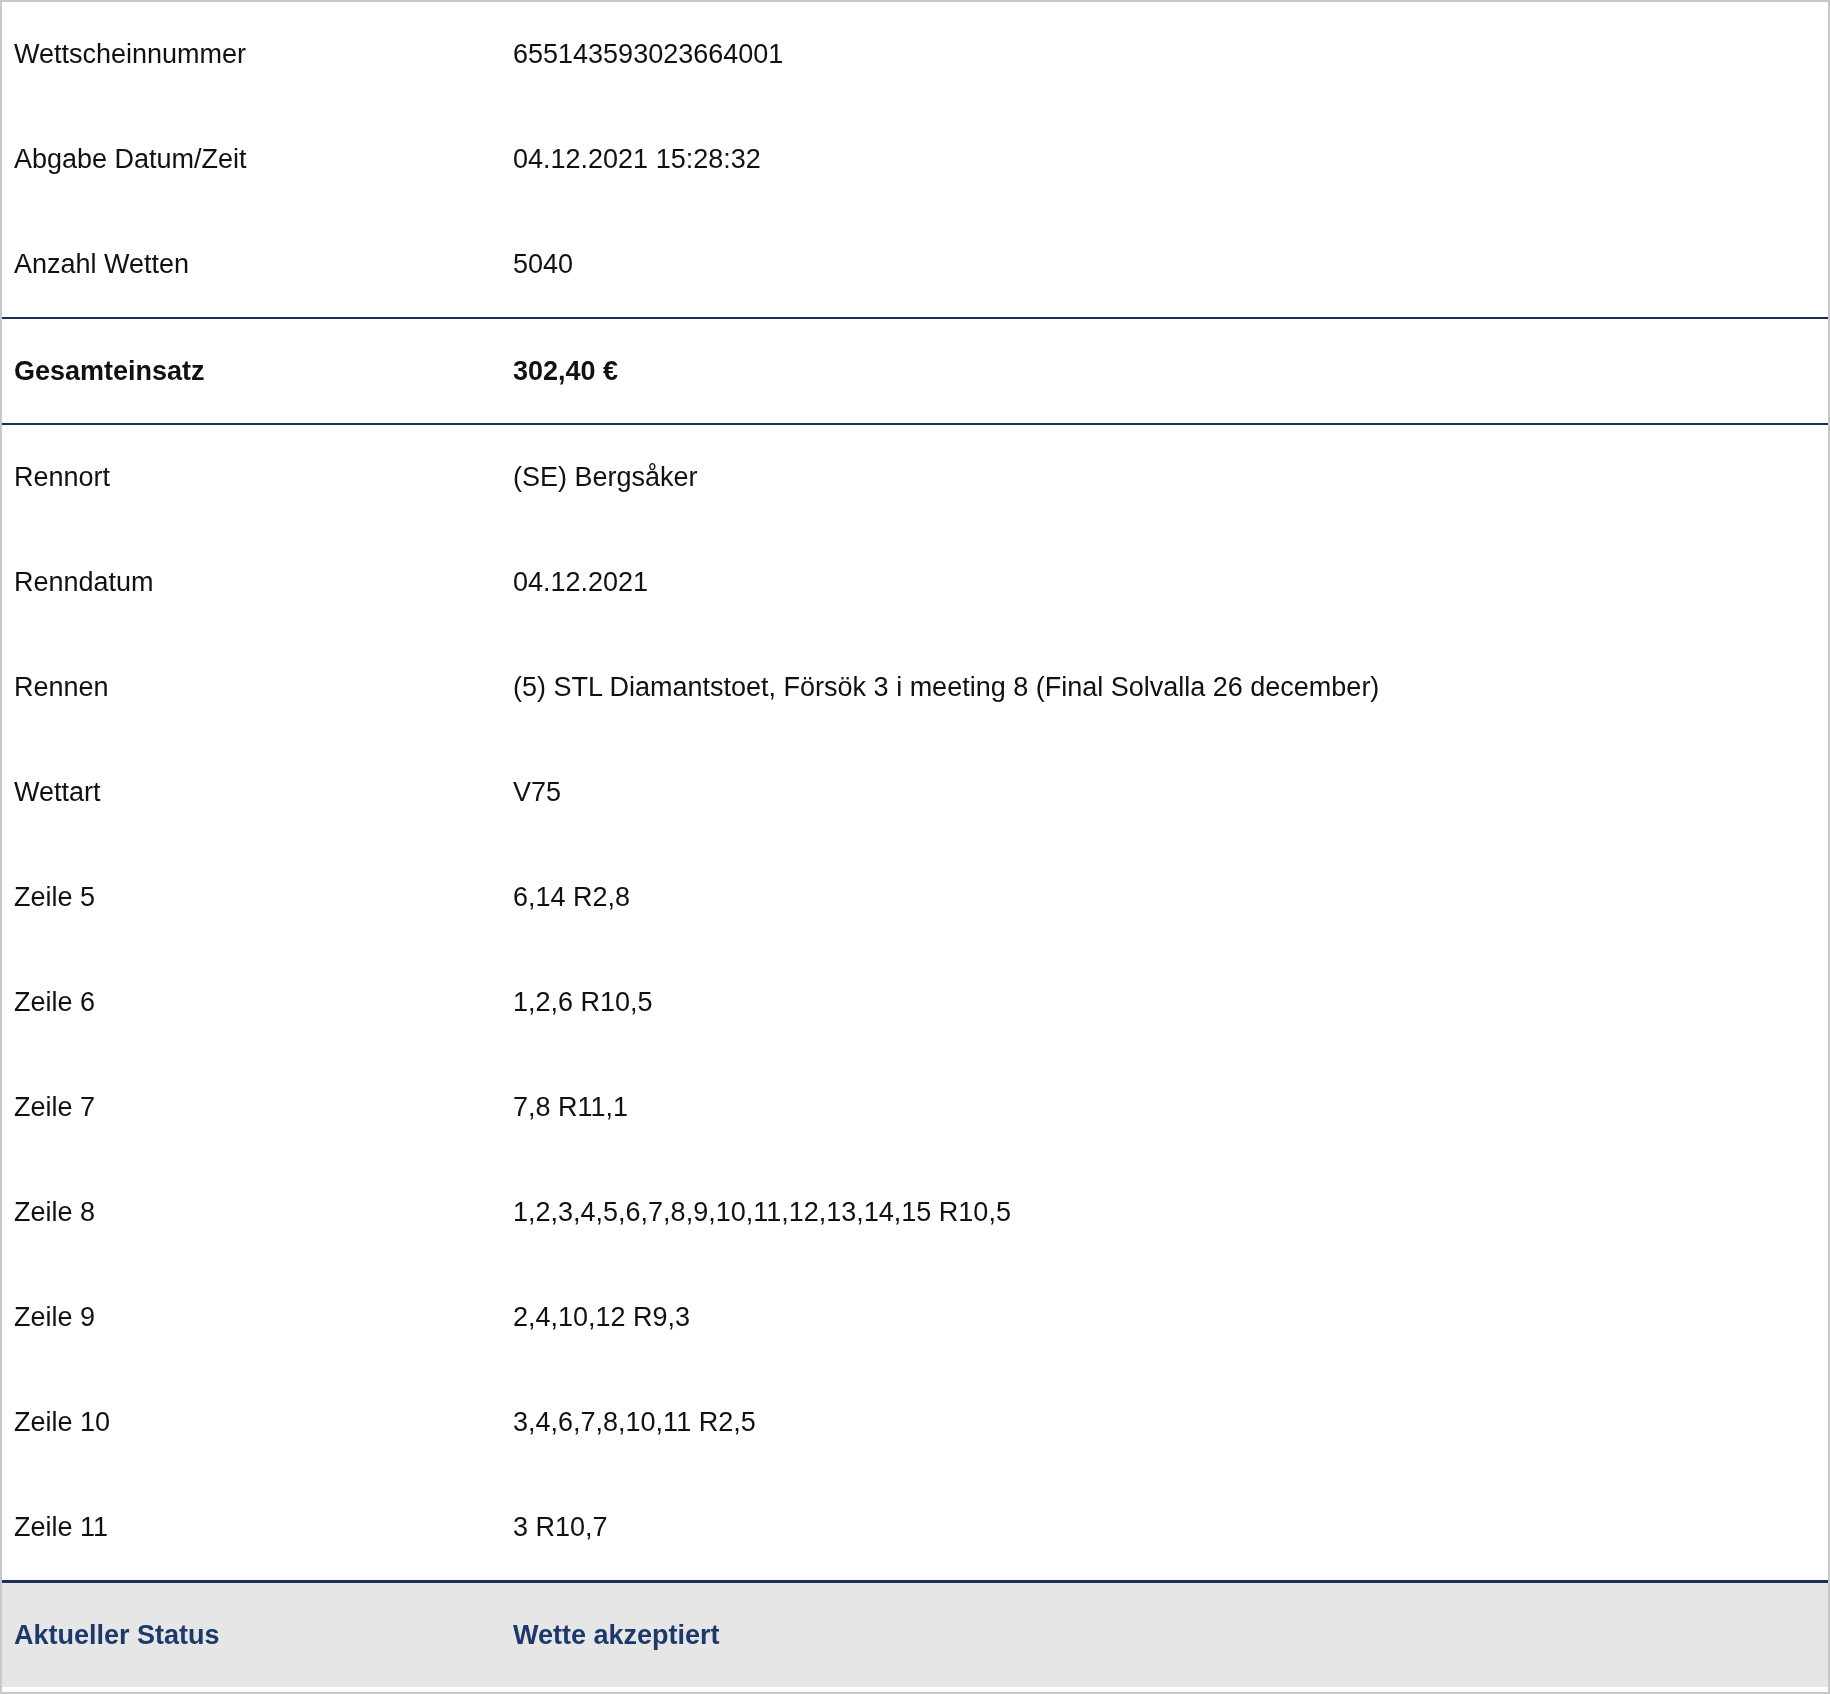 The width and height of the screenshot is (1830, 1694). What do you see at coordinates (762, 1212) in the screenshot?
I see `row-value: 1,2,3,4,5,6,7,8,9,10,11,12,13,14,15 R10,5` at bounding box center [762, 1212].